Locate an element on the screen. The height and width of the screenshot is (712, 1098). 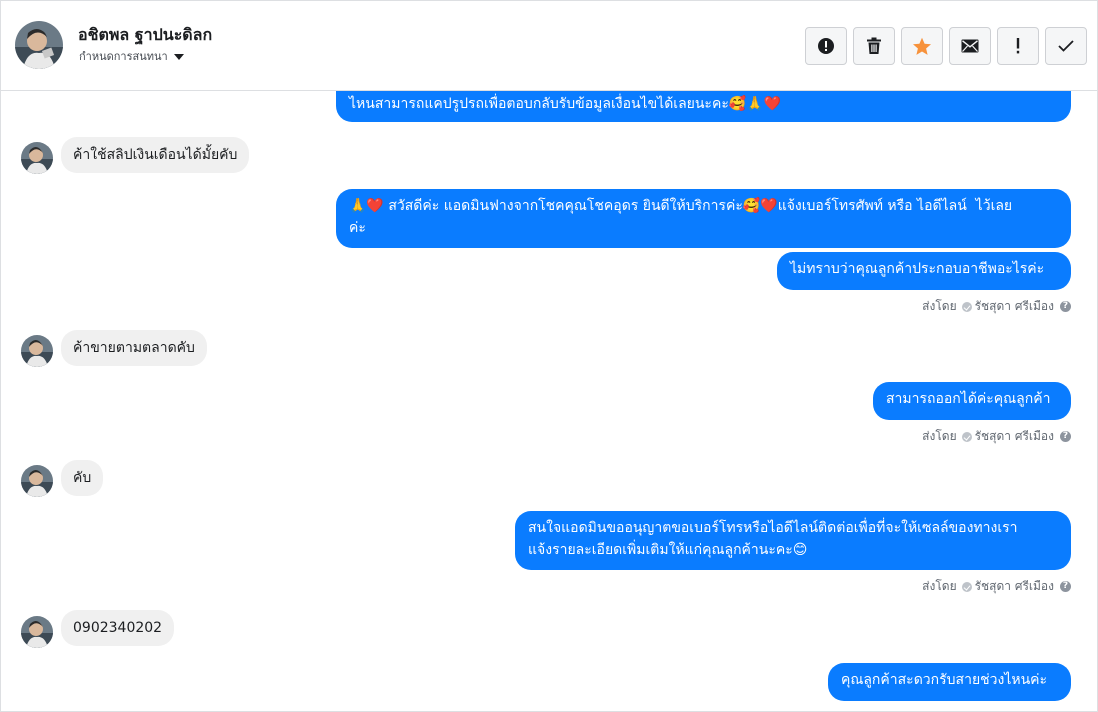
outgoing-message: คุณลูกค้าสะดวกรับสายช่วงไหนค่ะ is located at coordinates (949, 682).